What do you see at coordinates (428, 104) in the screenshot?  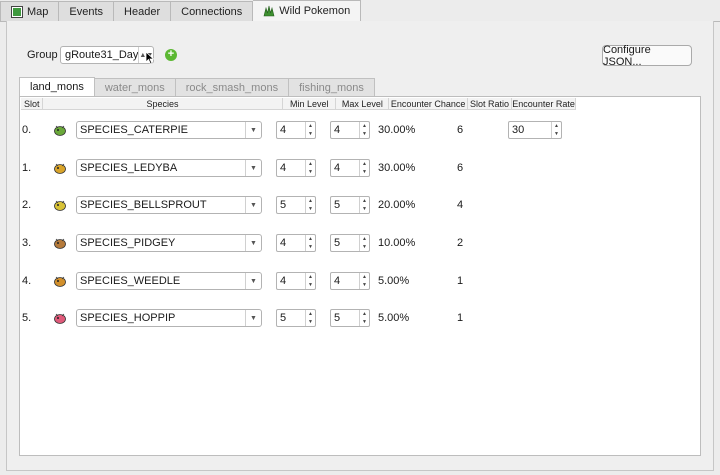 I see `column-header-encounter-chance: Encounter Chance` at bounding box center [428, 104].